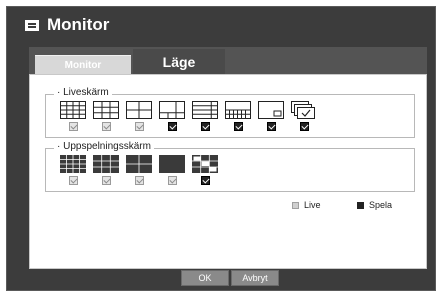 Image resolution: width=442 pixels, height=297 pixels. What do you see at coordinates (106, 126) in the screenshot?
I see `live-layout-9-checkbox` at bounding box center [106, 126].